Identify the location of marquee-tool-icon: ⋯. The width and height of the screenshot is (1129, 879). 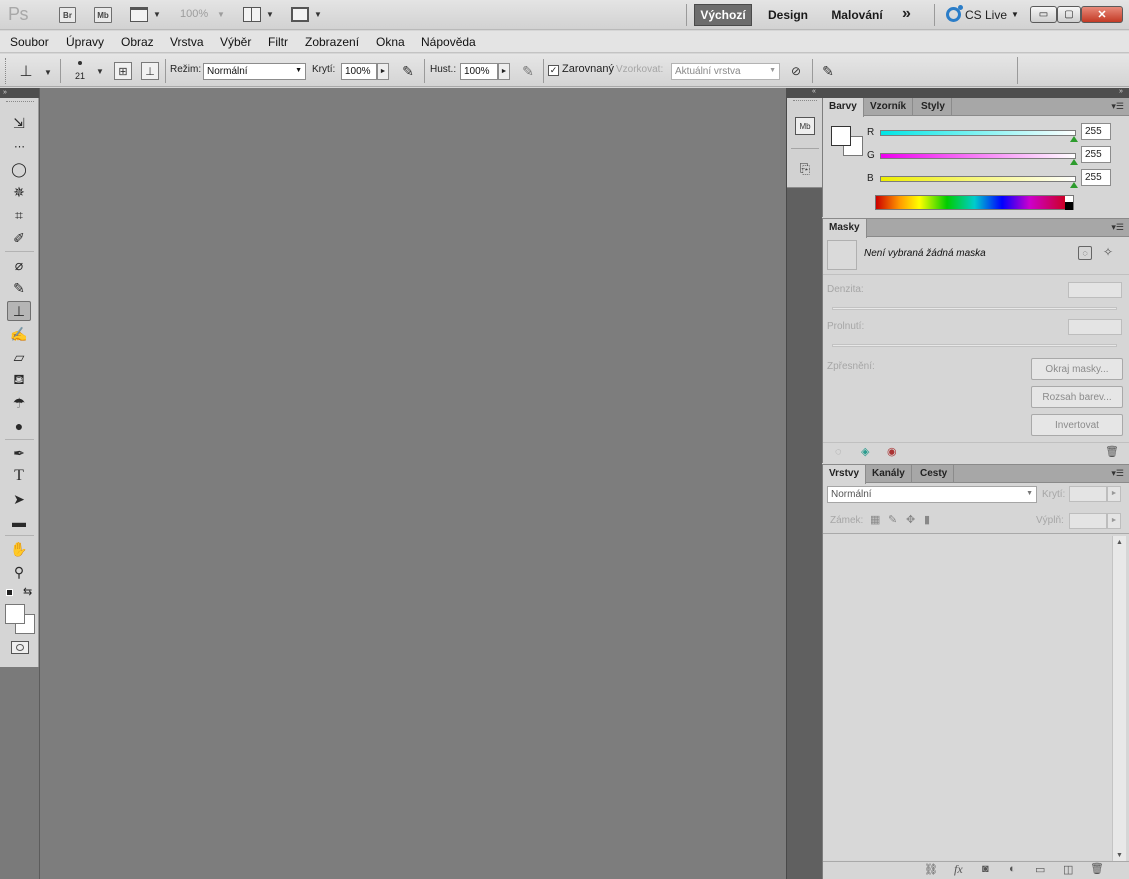
(19, 146).